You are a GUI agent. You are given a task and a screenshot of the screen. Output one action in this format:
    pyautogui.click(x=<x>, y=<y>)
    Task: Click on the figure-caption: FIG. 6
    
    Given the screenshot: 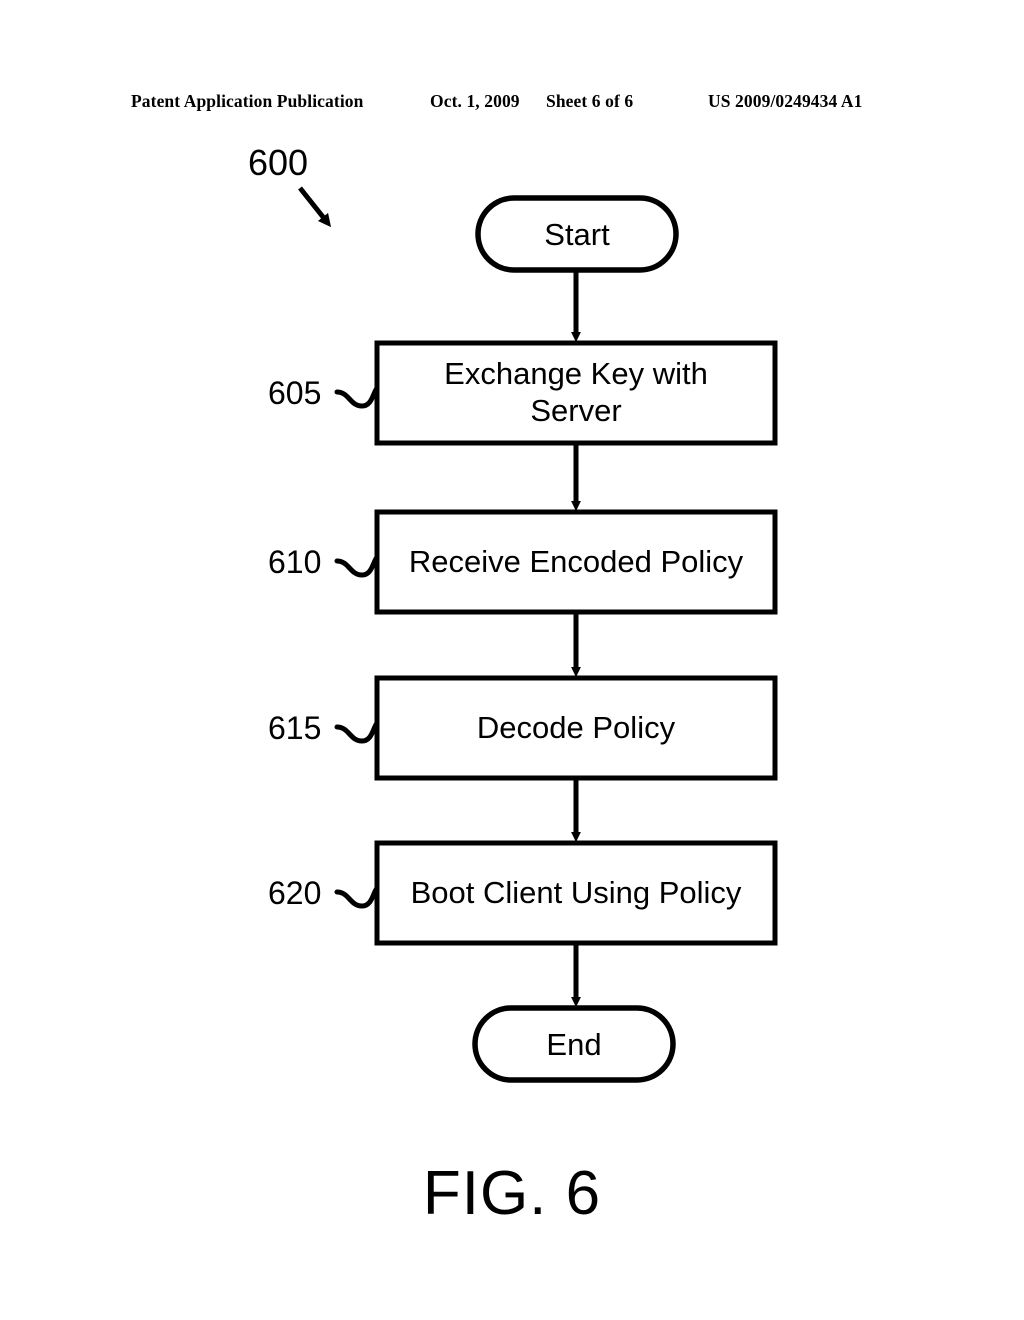 What is the action you would take?
    pyautogui.click(x=512, y=1193)
    